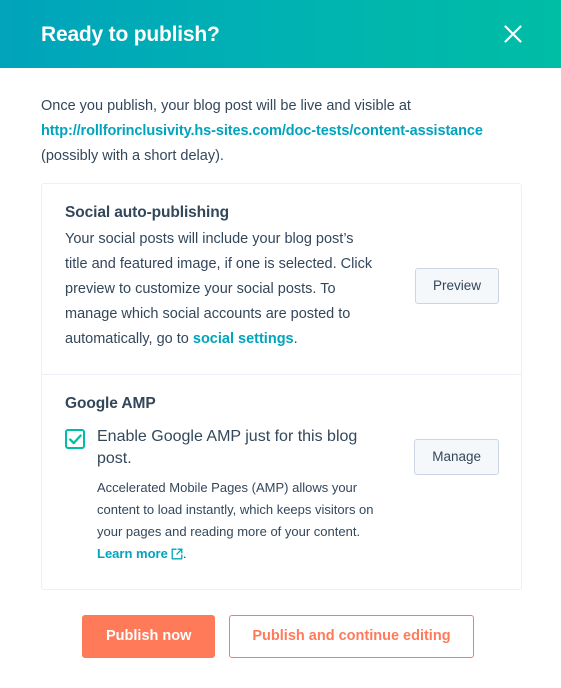 The width and height of the screenshot is (561, 688). What do you see at coordinates (280, 34) in the screenshot?
I see `modal-header: Ready to publish?` at bounding box center [280, 34].